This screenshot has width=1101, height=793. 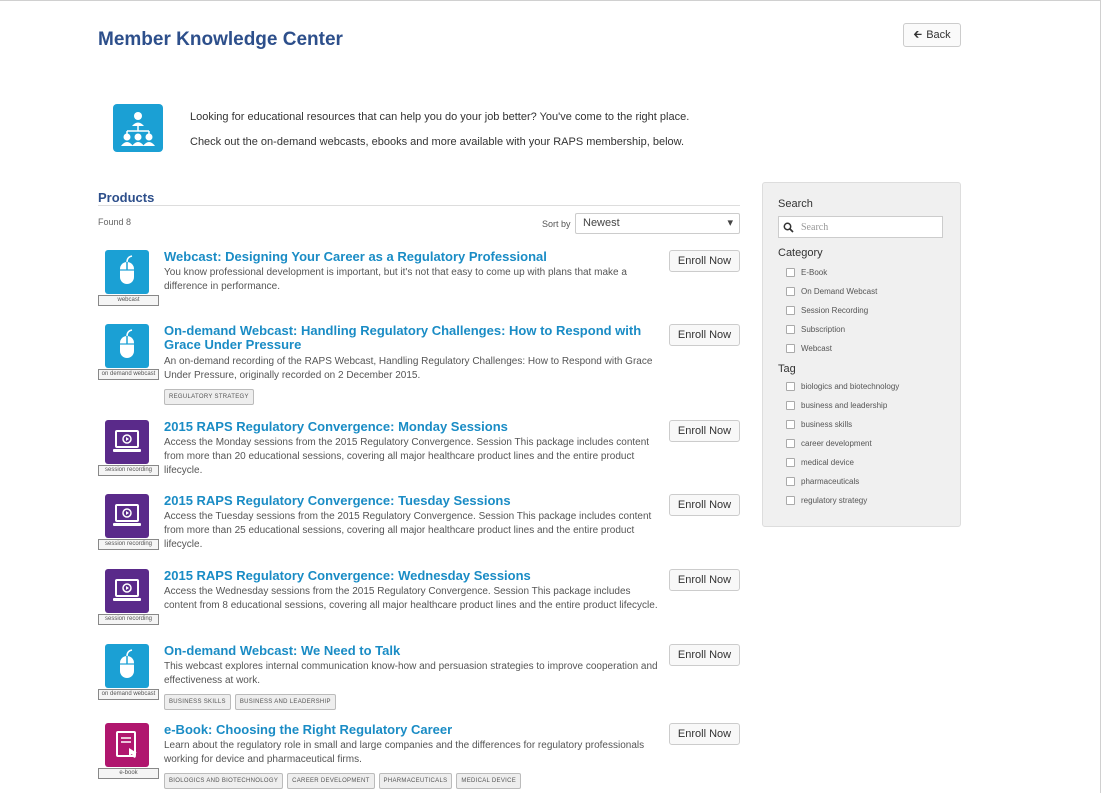 I want to click on tag-badge: REGULATORY STRATEGY, so click(x=209, y=397).